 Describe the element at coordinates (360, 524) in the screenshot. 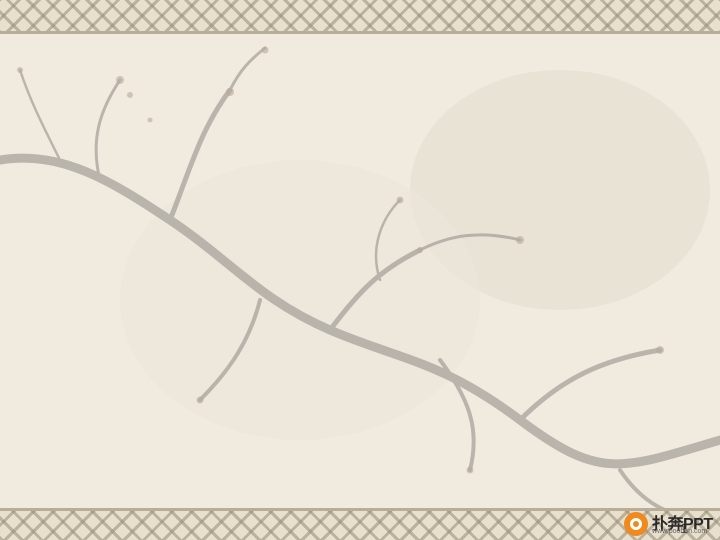

I see `decorative-border-bottom` at that location.